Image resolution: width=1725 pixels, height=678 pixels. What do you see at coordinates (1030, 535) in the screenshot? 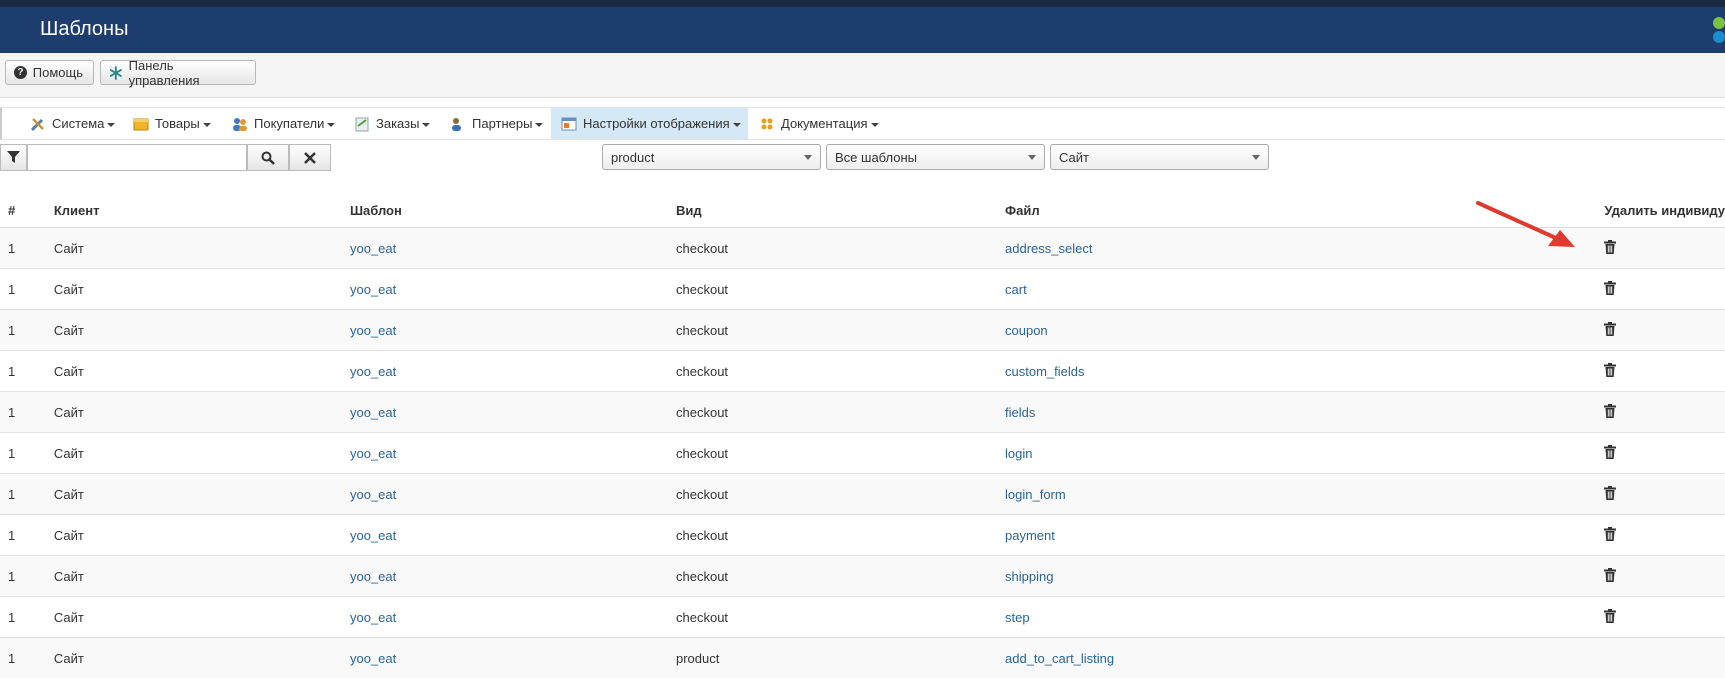
I see `row-file-link: payment` at bounding box center [1030, 535].